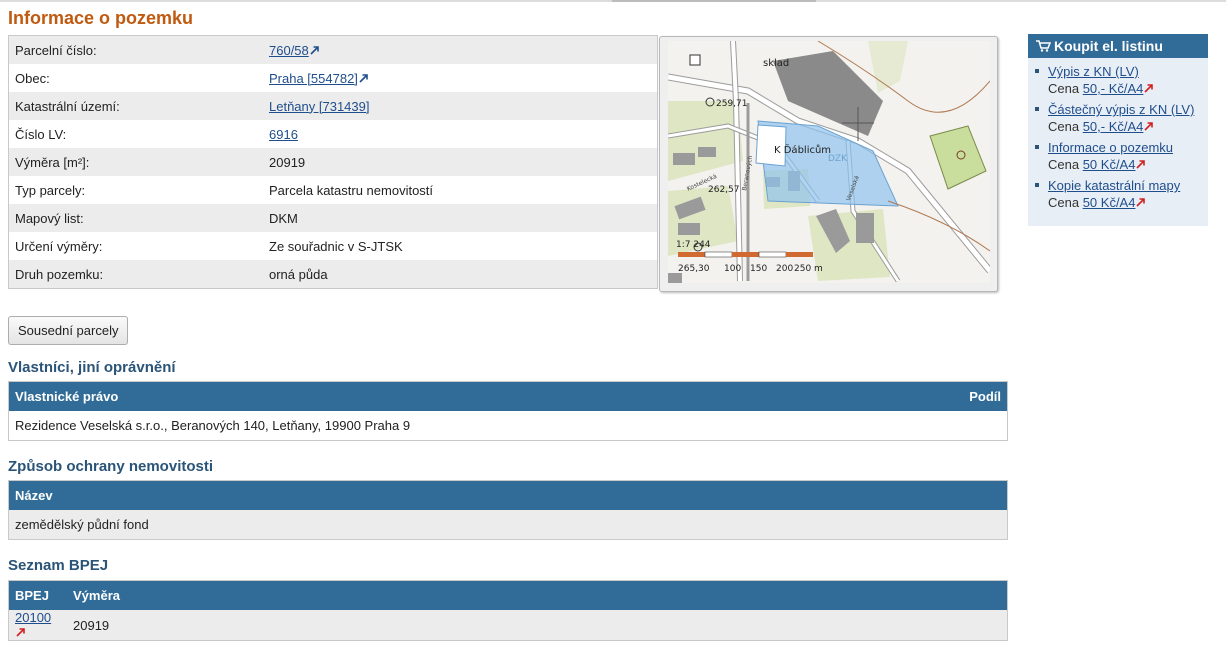 This screenshot has height=649, width=1226. I want to click on parcel-number-label: Parcelní číslo:, so click(135, 49).